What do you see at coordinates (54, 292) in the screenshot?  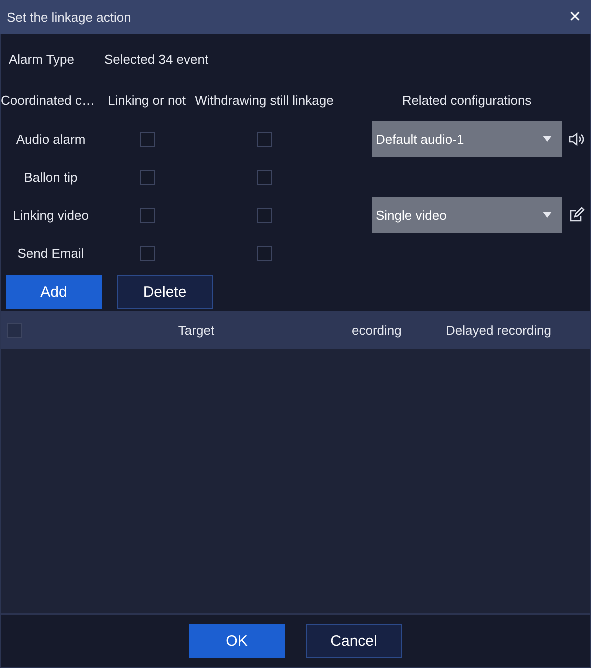 I see `add-button: Add` at bounding box center [54, 292].